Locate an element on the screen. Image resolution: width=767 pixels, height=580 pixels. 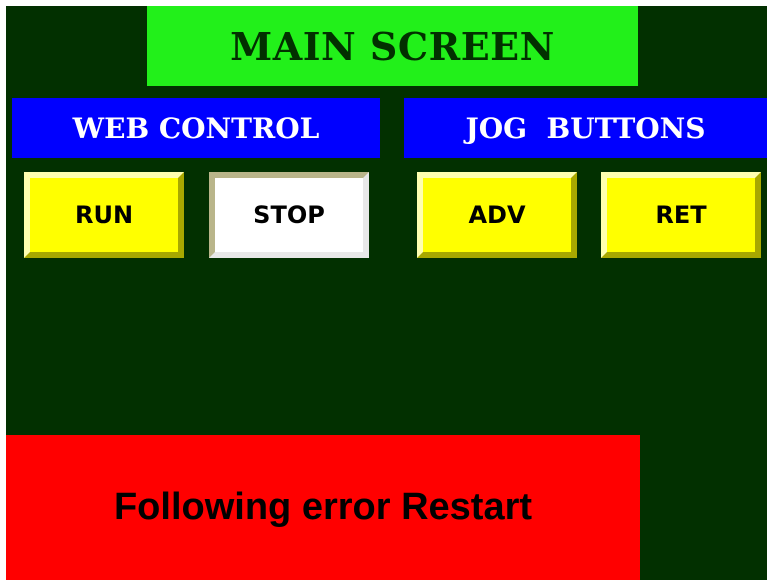
page-title: MAIN SCREEN is located at coordinates (392, 46).